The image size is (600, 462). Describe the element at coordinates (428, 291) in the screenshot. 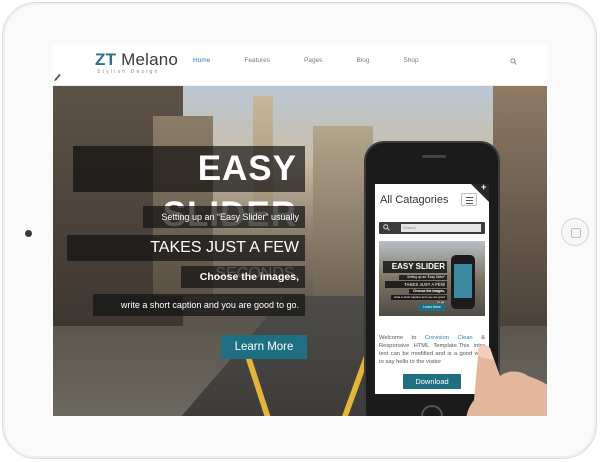

I see `phone-slide-caption-3: Choose the images,` at that location.